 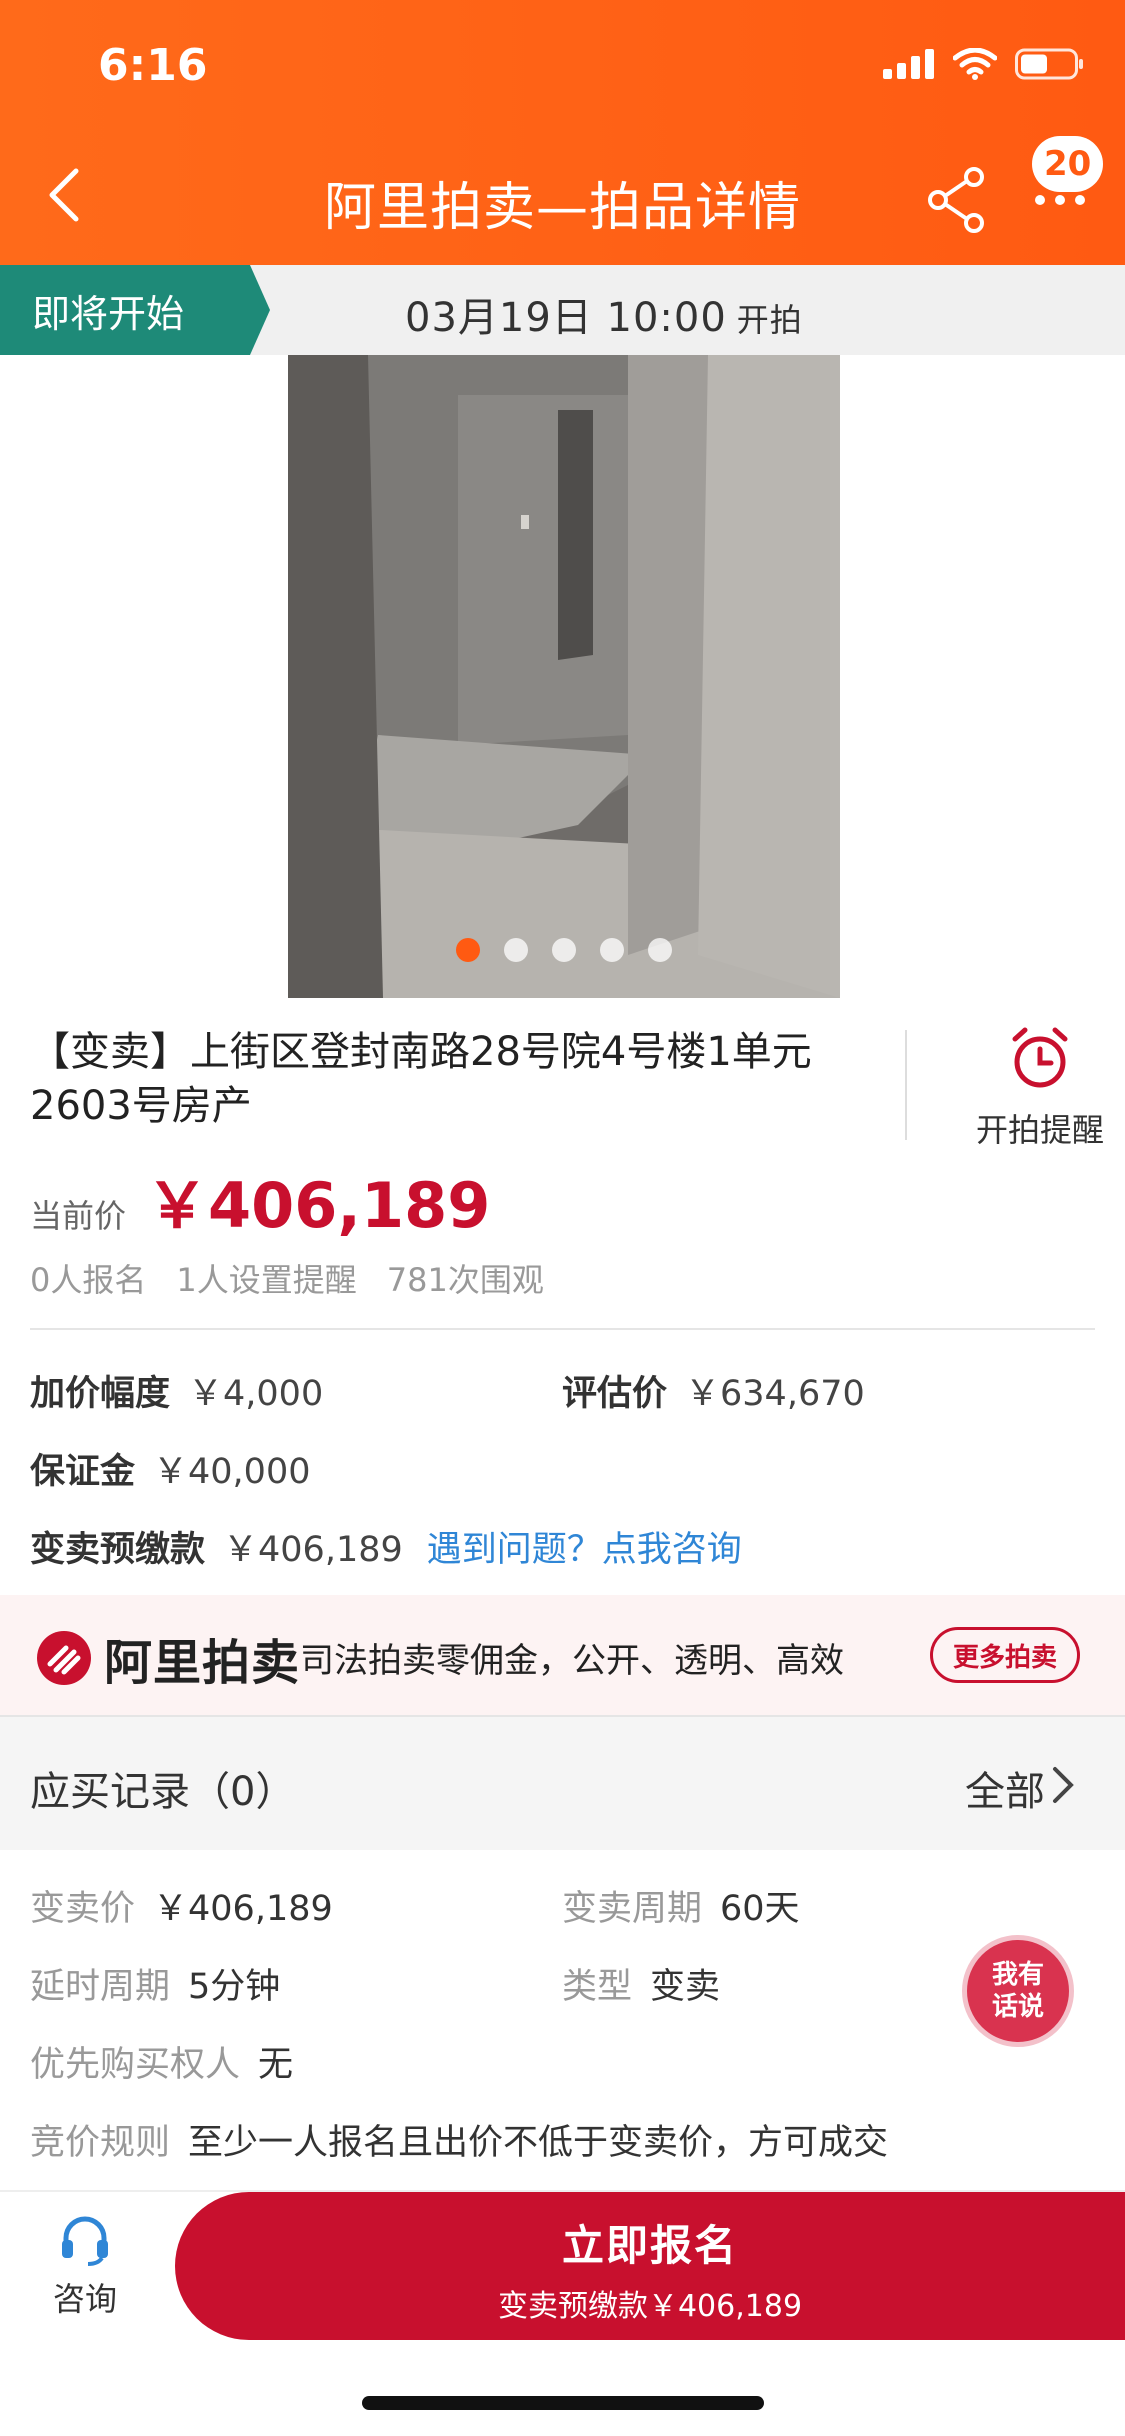 I want to click on delay-period: 延时周期 5分钟, so click(x=155, y=1983).